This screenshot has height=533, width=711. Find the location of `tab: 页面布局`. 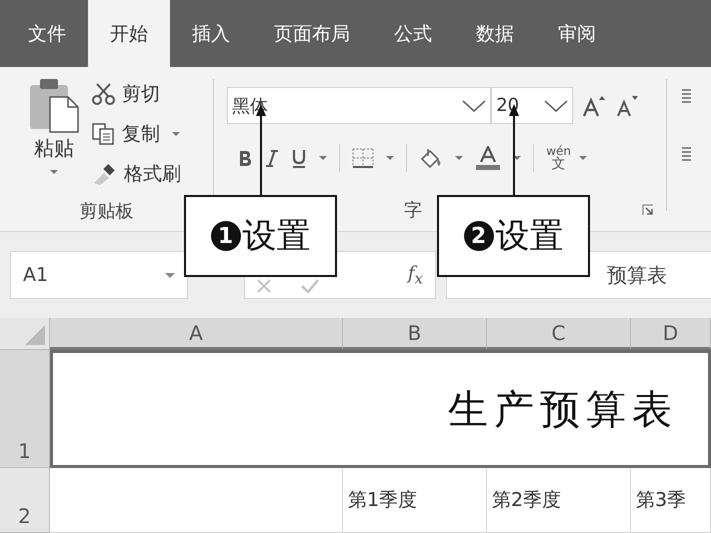

tab: 页面布局 is located at coordinates (312, 33).